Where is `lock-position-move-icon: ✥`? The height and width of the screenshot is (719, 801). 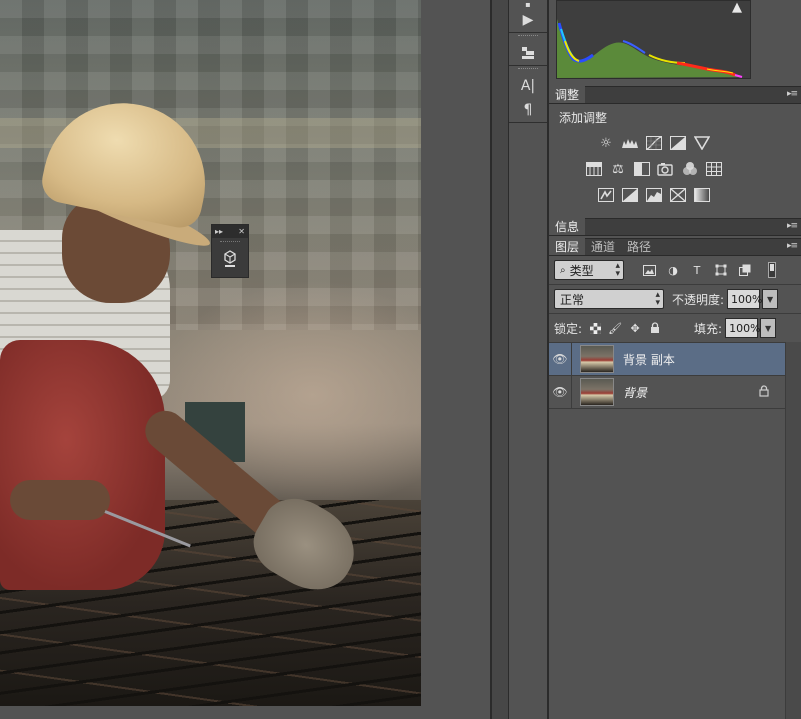
lock-position-move-icon: ✥ is located at coordinates (635, 328).